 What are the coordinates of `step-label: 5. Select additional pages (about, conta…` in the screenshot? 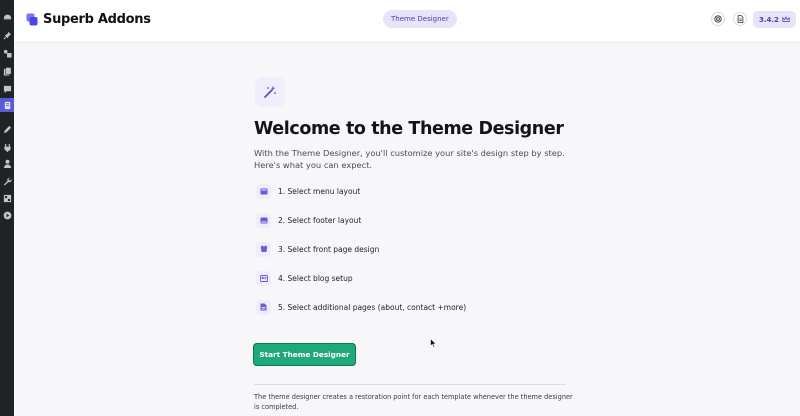 It's located at (372, 307).